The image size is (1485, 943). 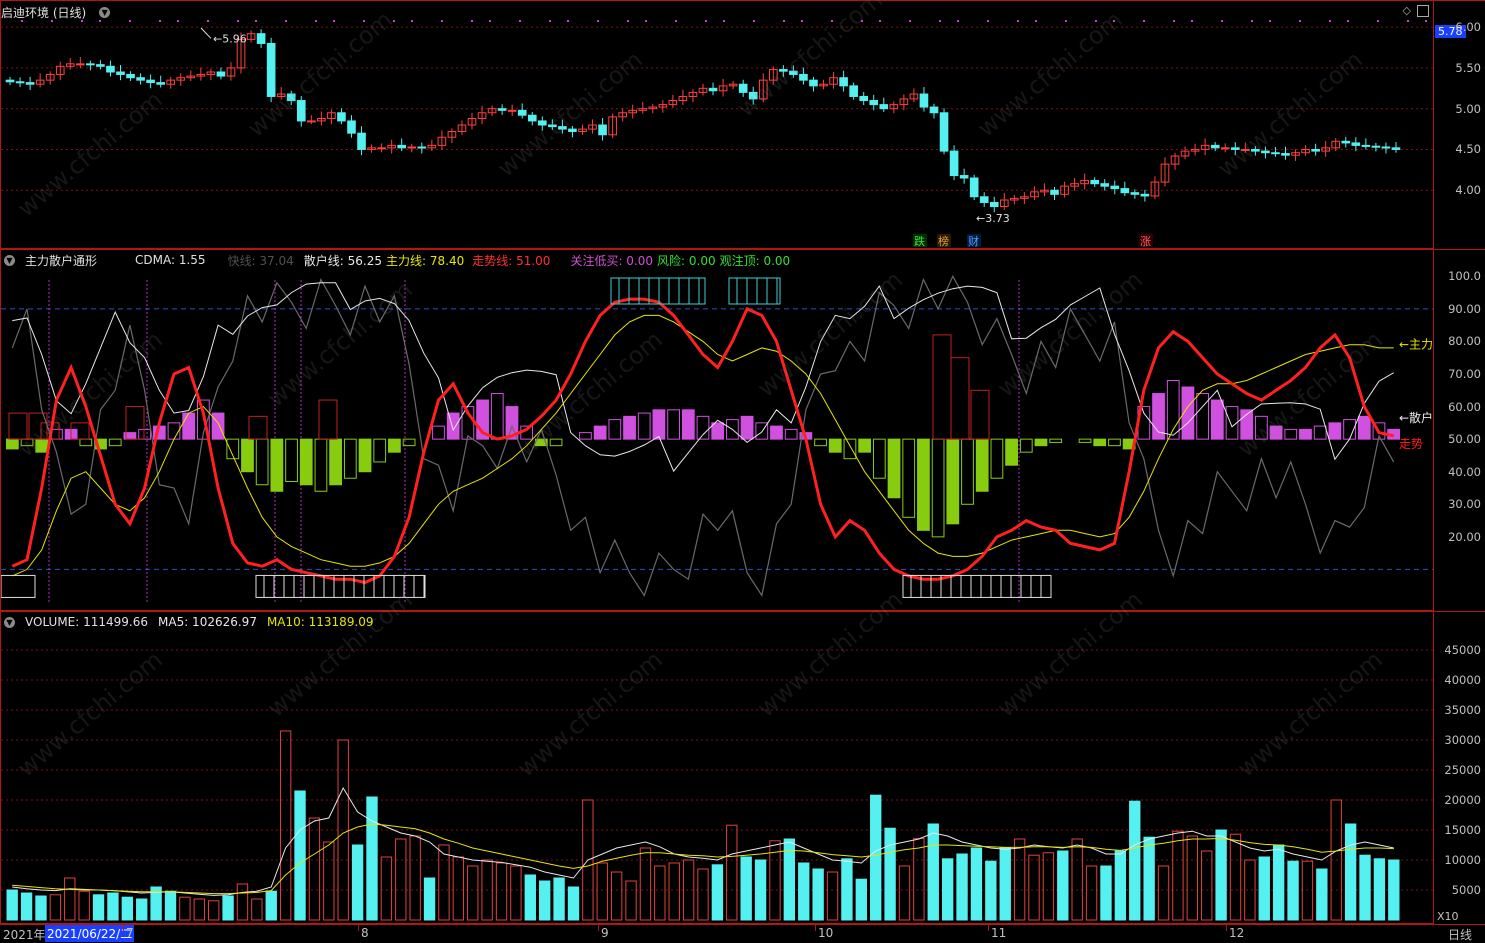 I want to click on bottom-signal-box, so click(x=18, y=586).